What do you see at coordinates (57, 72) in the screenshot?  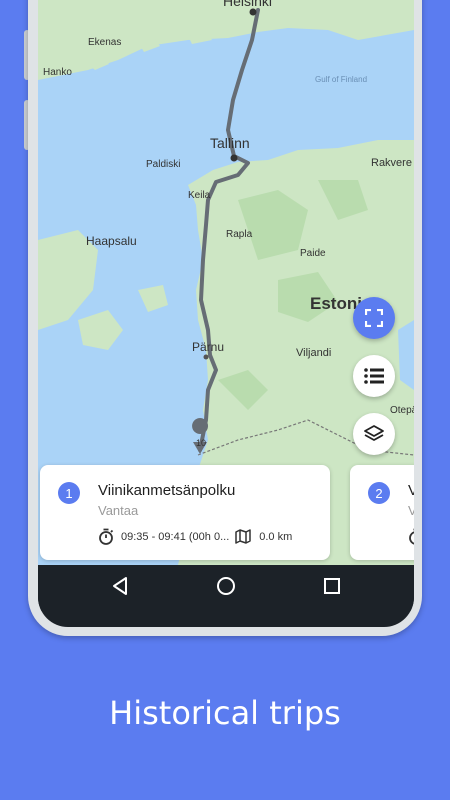 I see `label-hanko: Hanko` at bounding box center [57, 72].